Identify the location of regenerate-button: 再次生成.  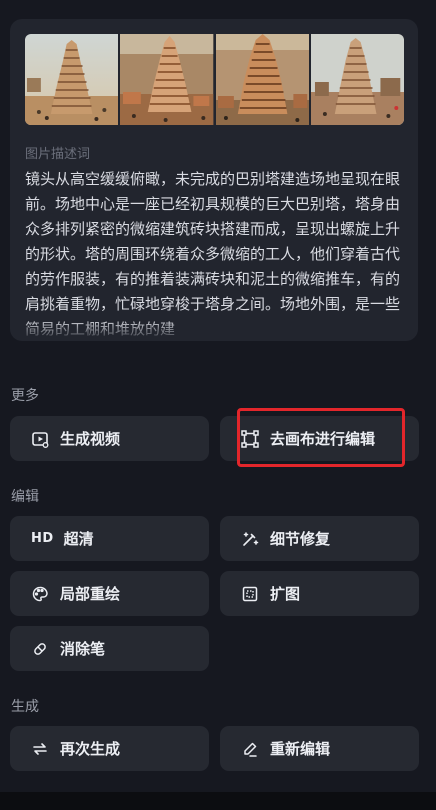
(109, 748).